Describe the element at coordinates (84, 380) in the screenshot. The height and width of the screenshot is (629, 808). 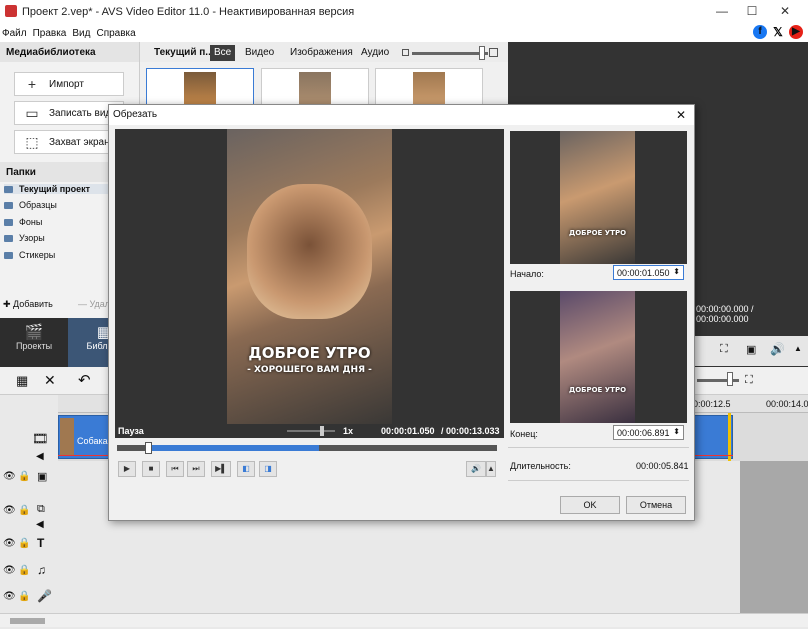
I see `undo-icon: ↶` at that location.